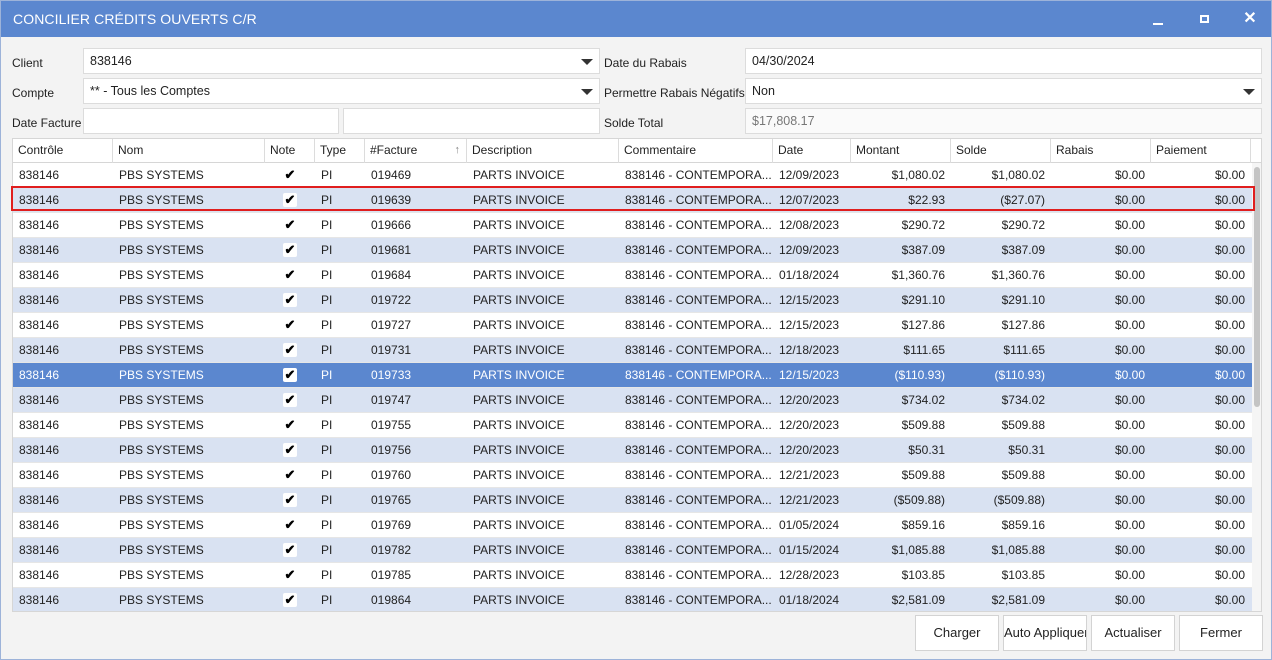 The height and width of the screenshot is (660, 1272). Describe the element at coordinates (1045, 633) in the screenshot. I see `auto-appliquer-button: Auto Appliquer` at that location.